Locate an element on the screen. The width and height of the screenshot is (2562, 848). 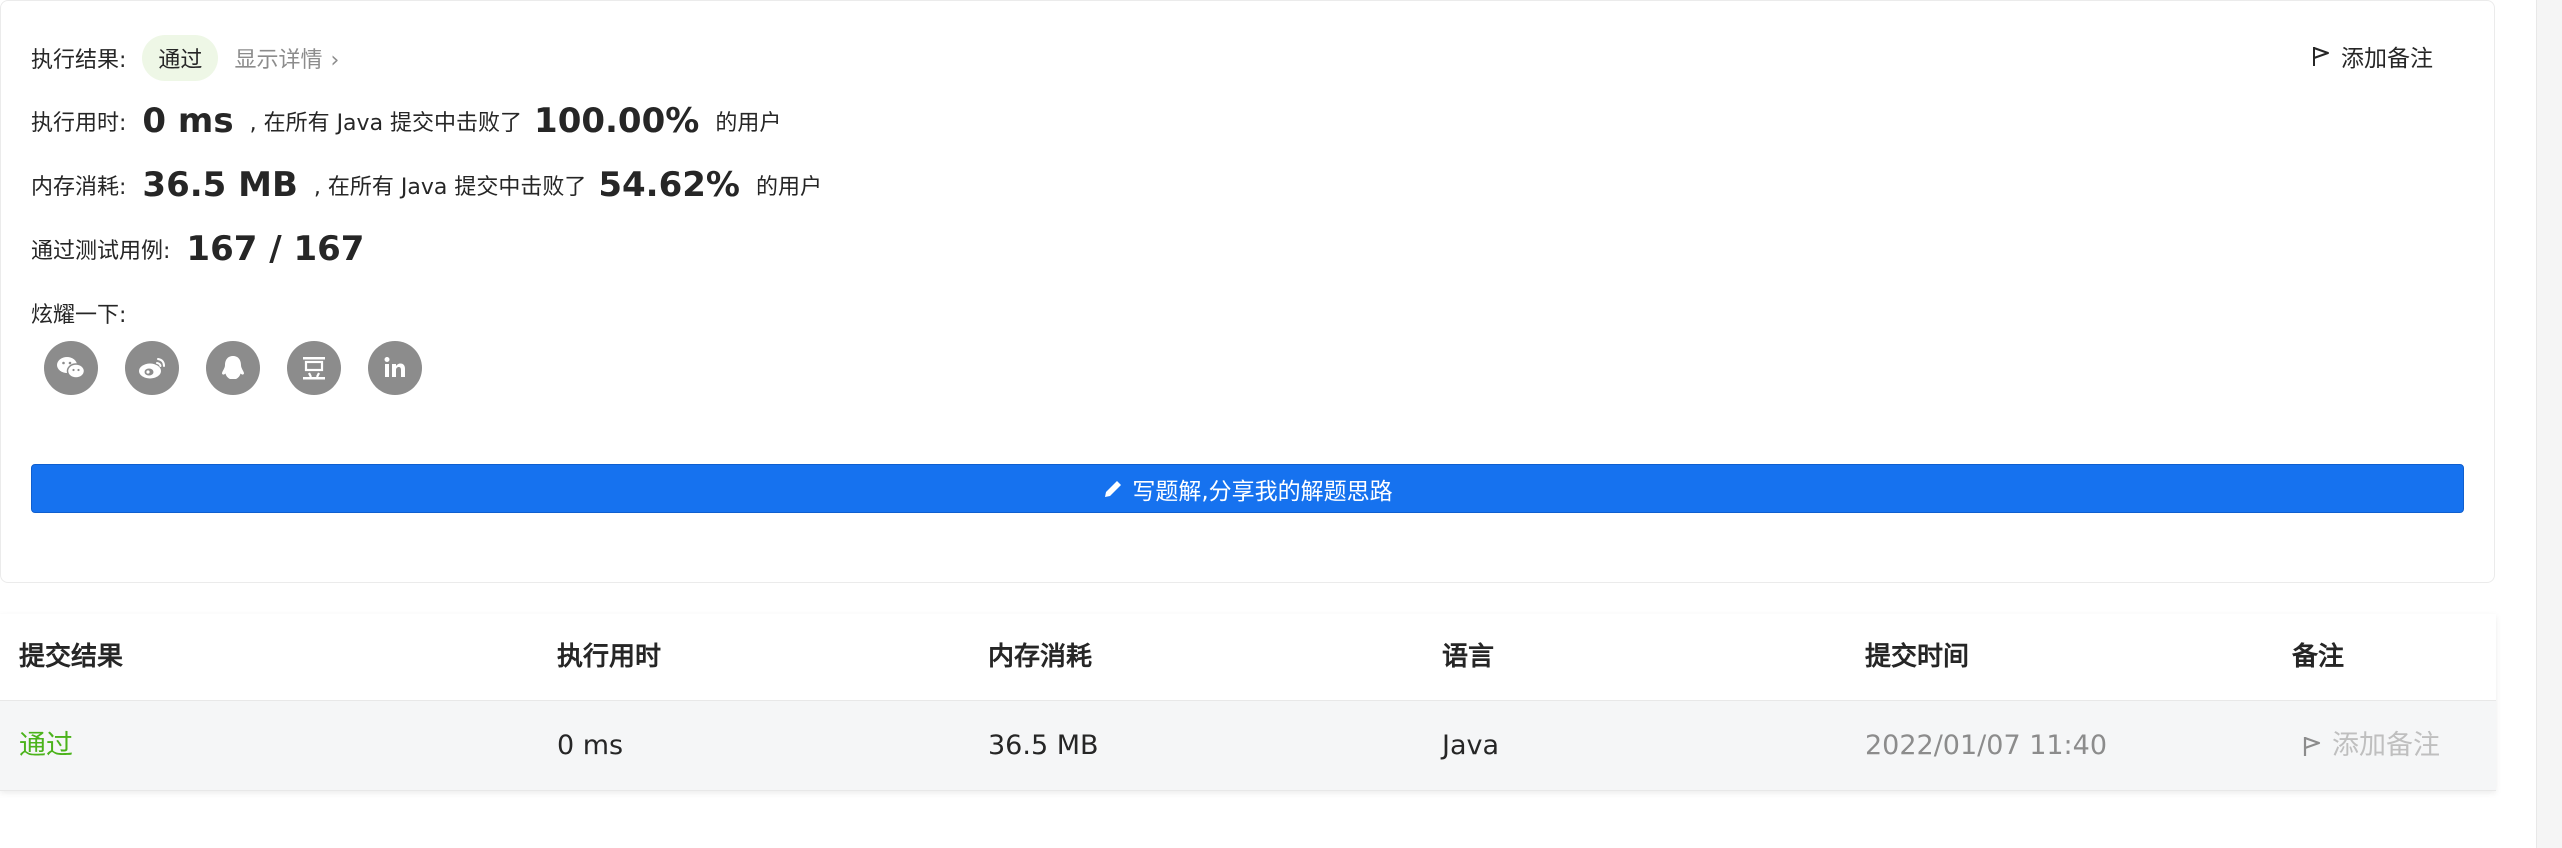
share-row: 炫耀一下: is located at coordinates (86, 313).